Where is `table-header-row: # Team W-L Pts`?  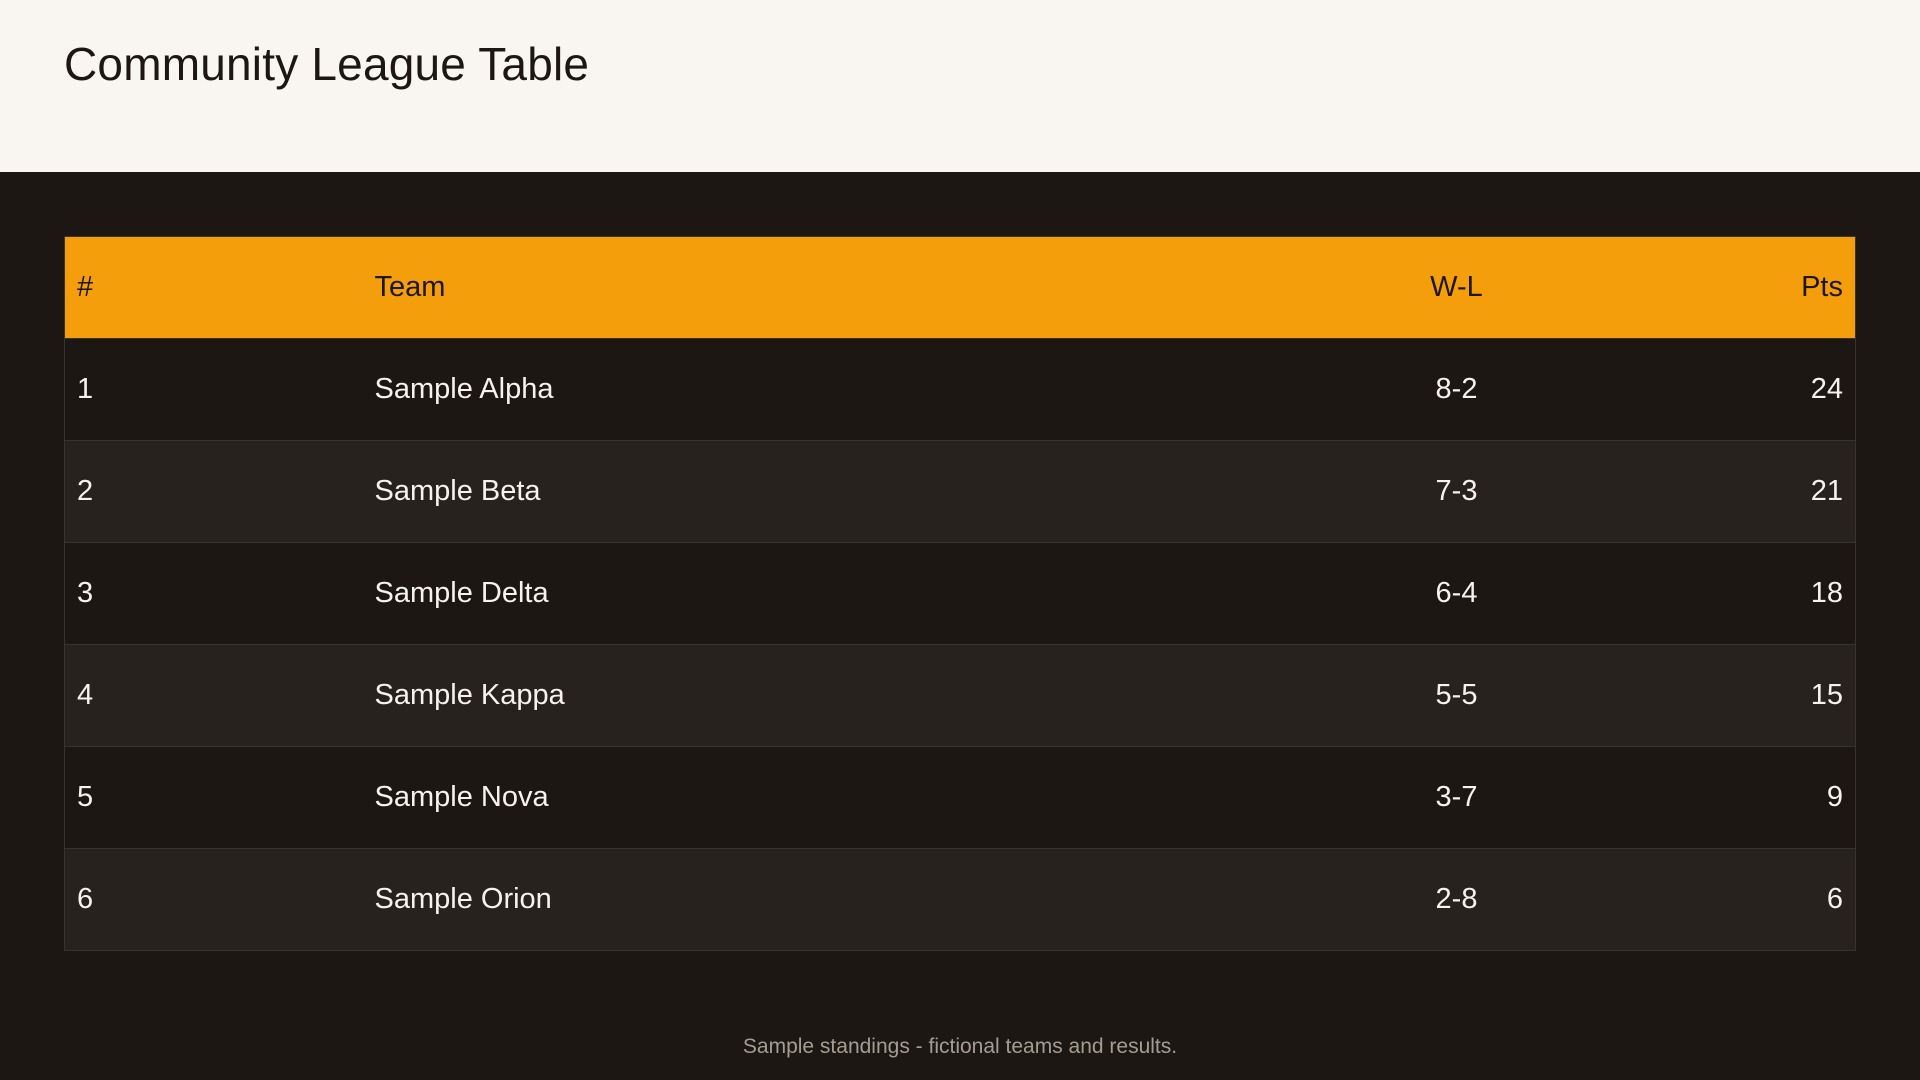
table-header-row: # Team W-L Pts is located at coordinates (960, 287).